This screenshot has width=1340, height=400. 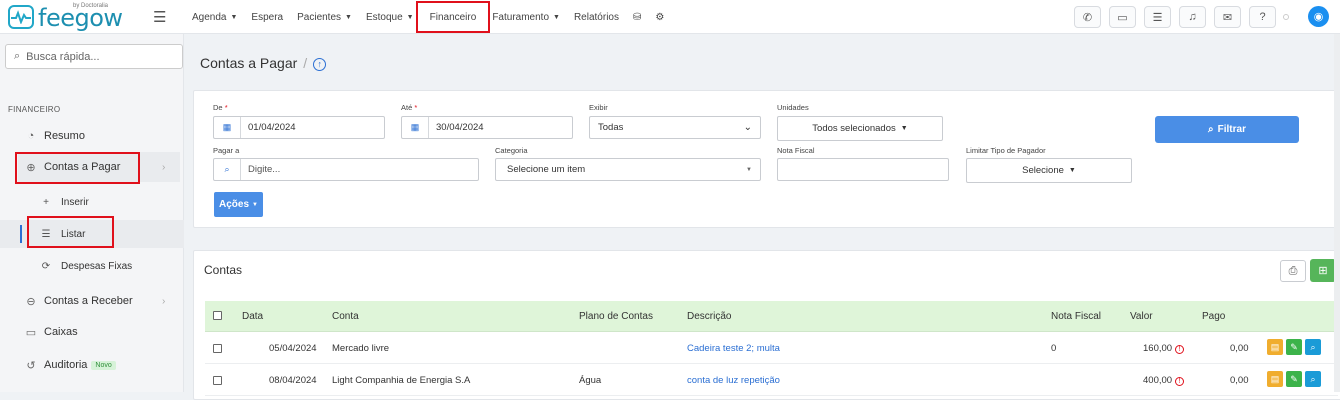 I want to click on user-avatar: ◉, so click(x=1318, y=16).